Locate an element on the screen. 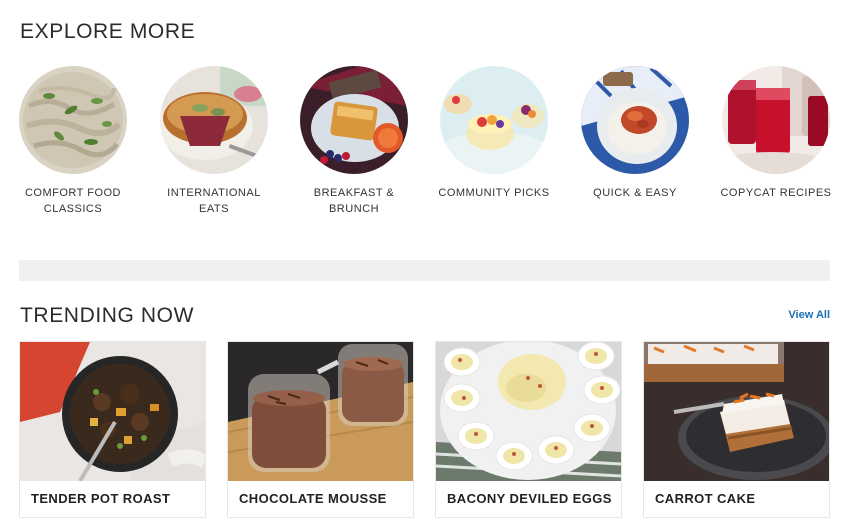 This screenshot has width=847, height=531. recipe-card-pot-roast: TENDER POT ROAST is located at coordinates (112, 429).